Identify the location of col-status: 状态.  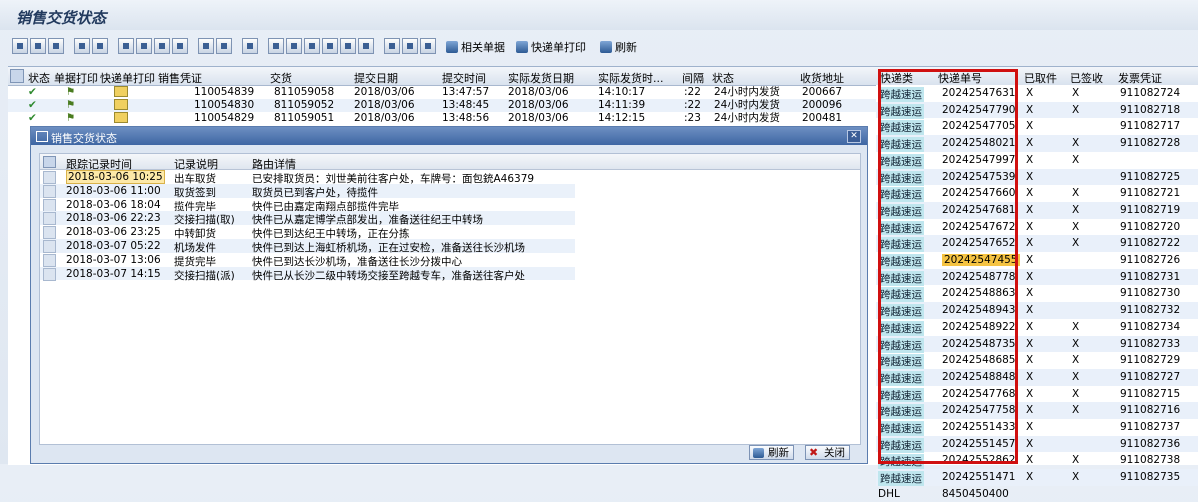
(39, 78).